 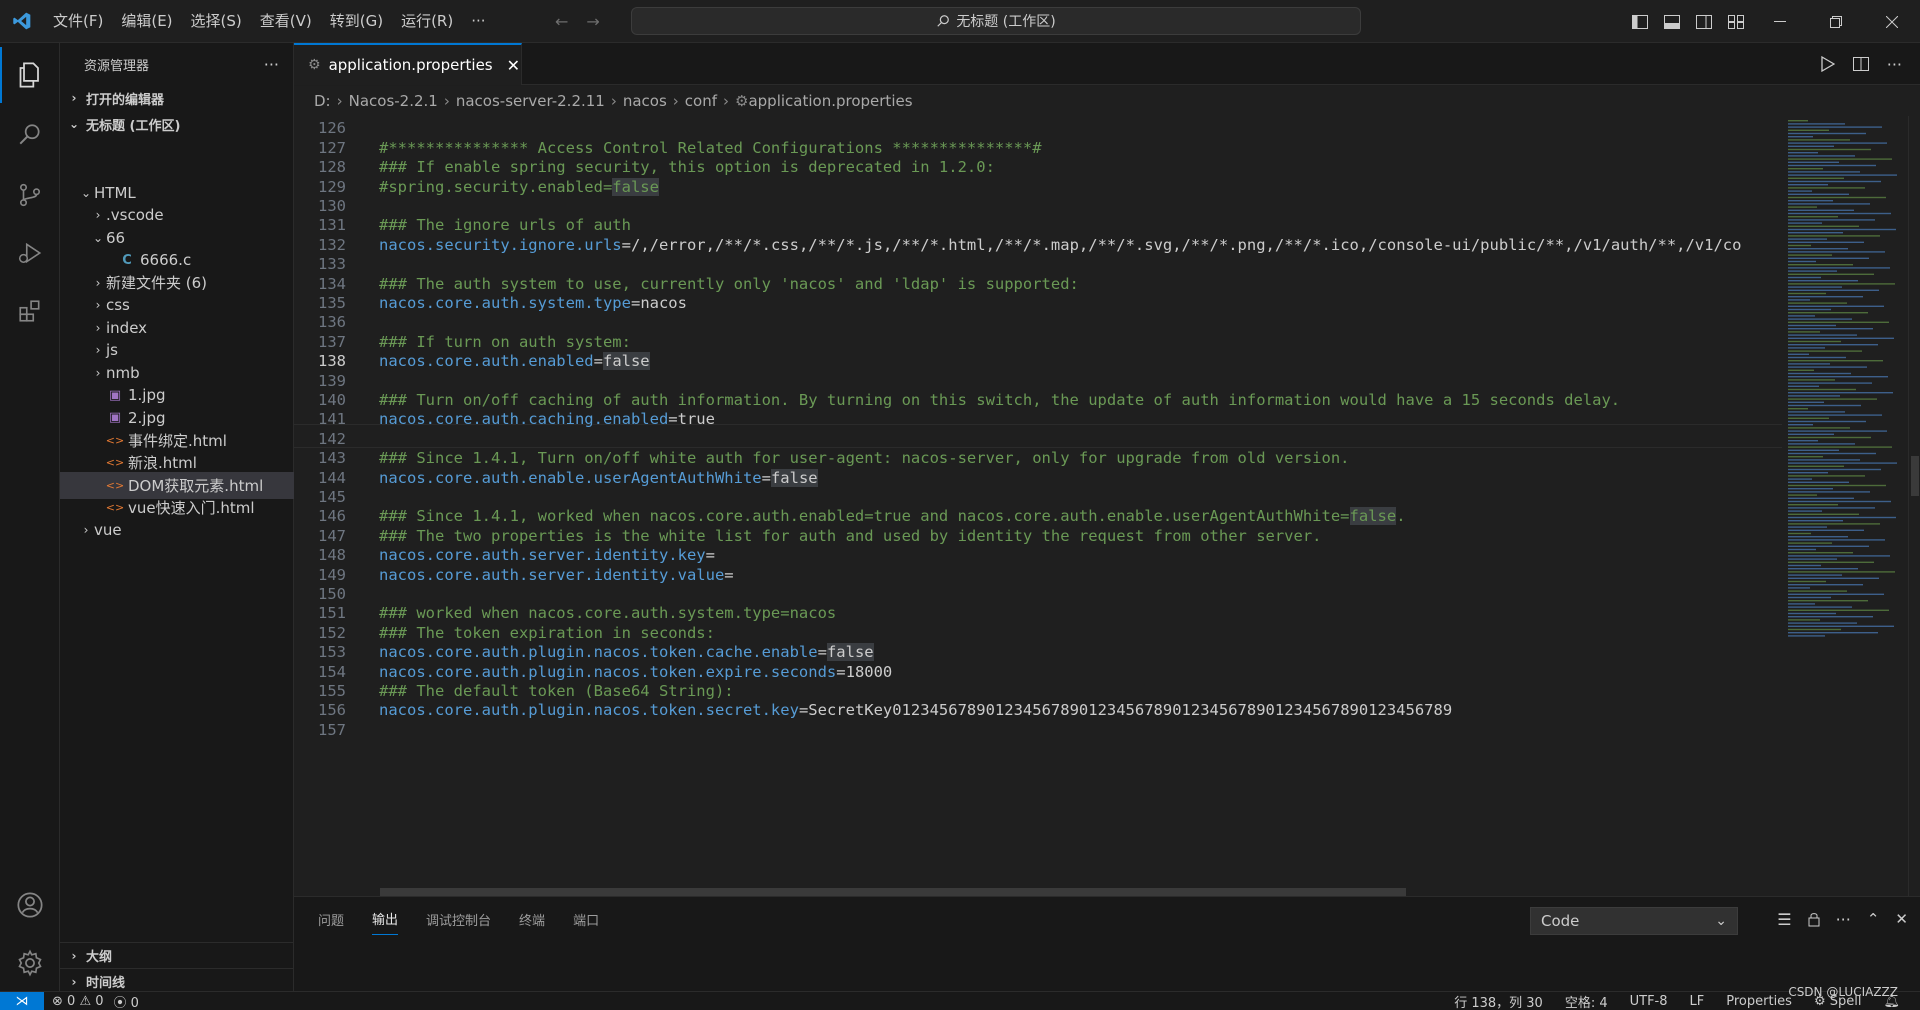 I want to click on customize-layout-icon, so click(x=1736, y=21).